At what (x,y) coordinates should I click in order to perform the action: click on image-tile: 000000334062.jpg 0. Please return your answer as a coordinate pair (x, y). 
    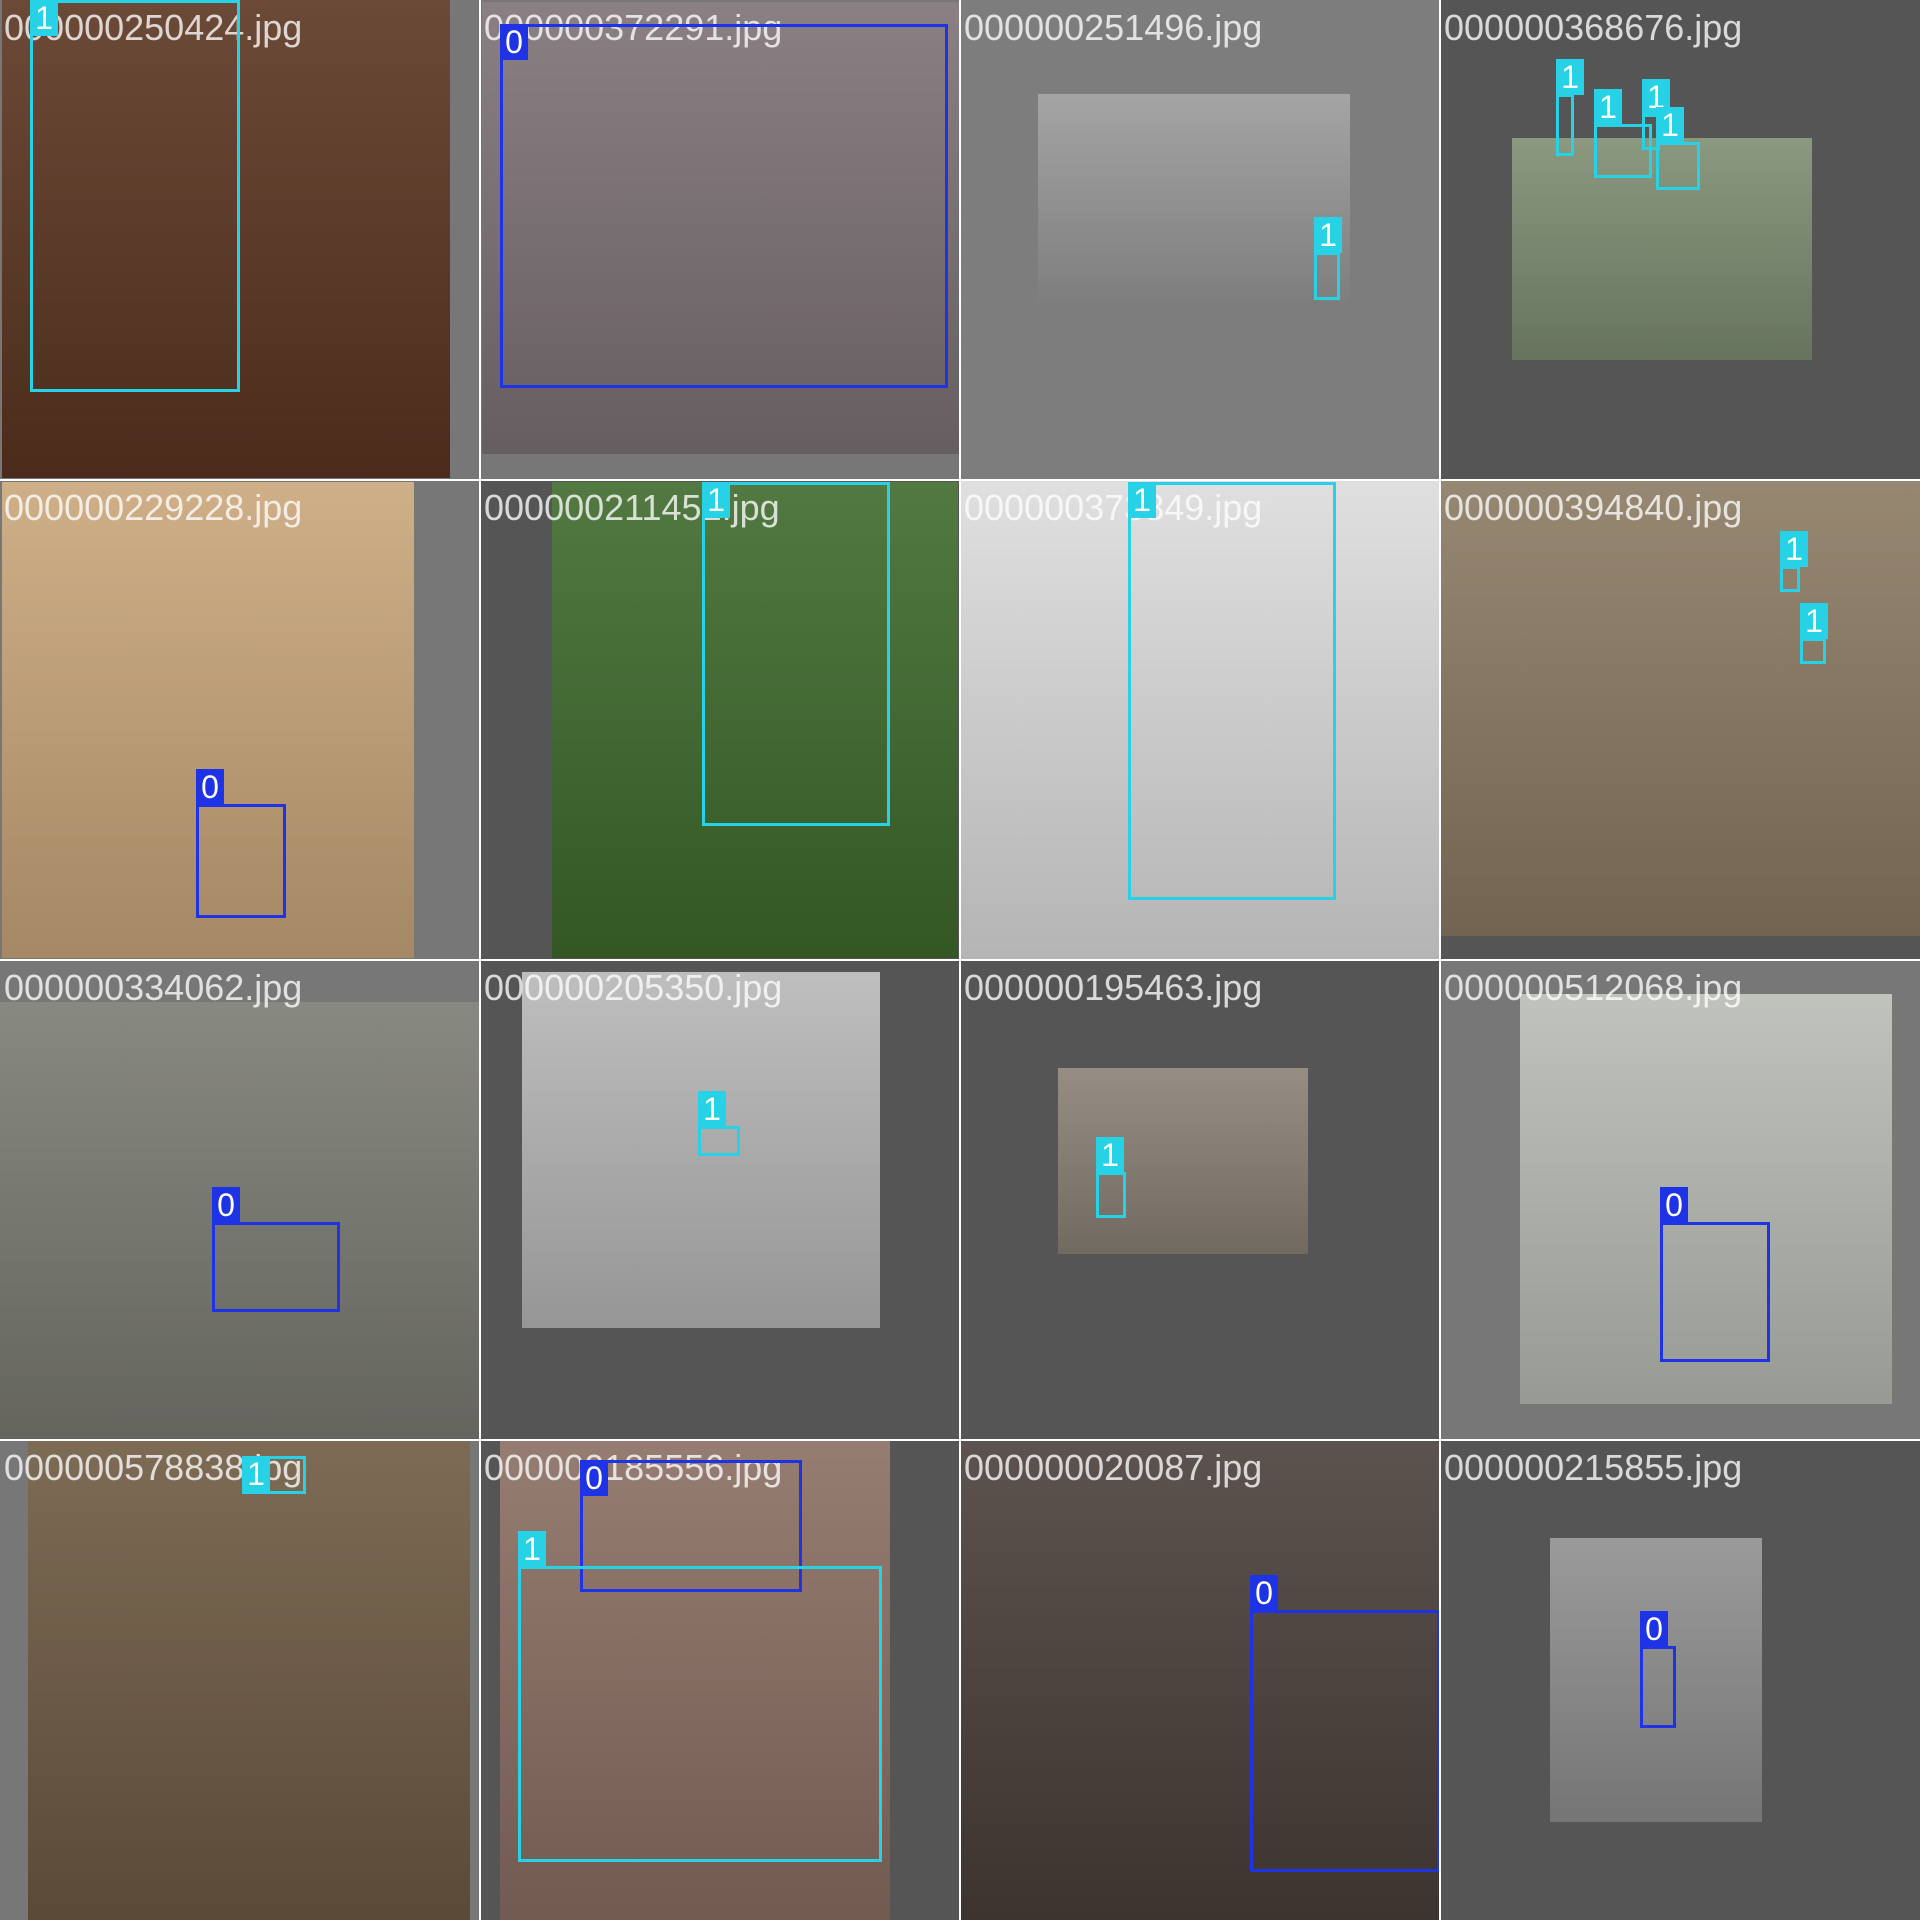
    Looking at the image, I should click on (240, 1200).